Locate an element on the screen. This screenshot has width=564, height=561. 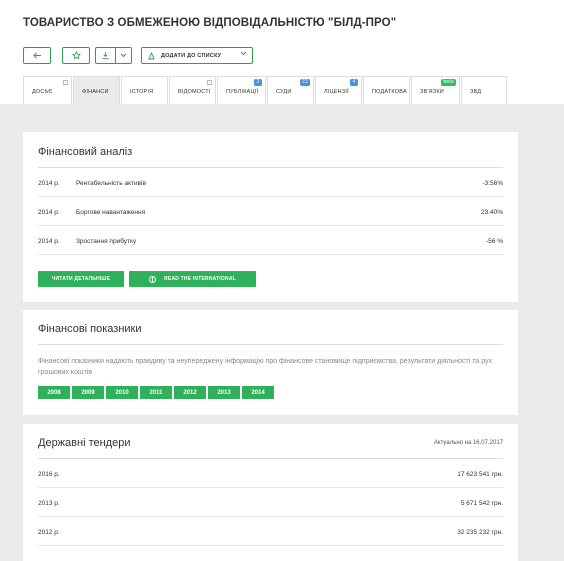
tab-finance: ФІНАНСИ is located at coordinates (96, 90).